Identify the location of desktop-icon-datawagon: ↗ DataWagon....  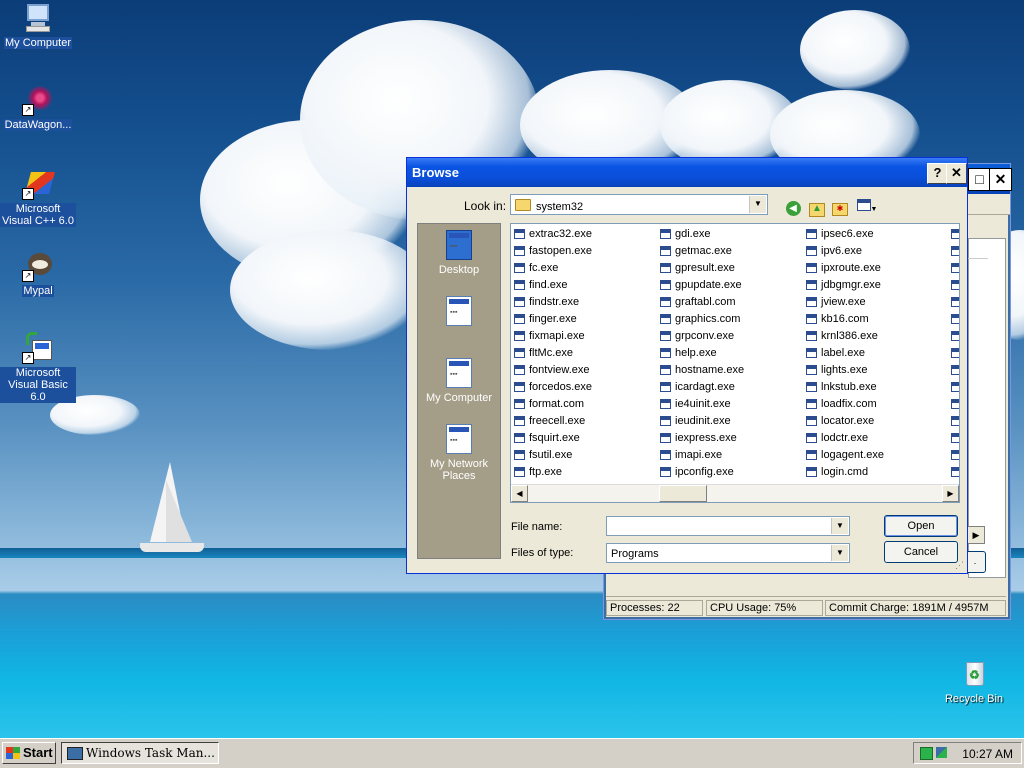
(38, 107).